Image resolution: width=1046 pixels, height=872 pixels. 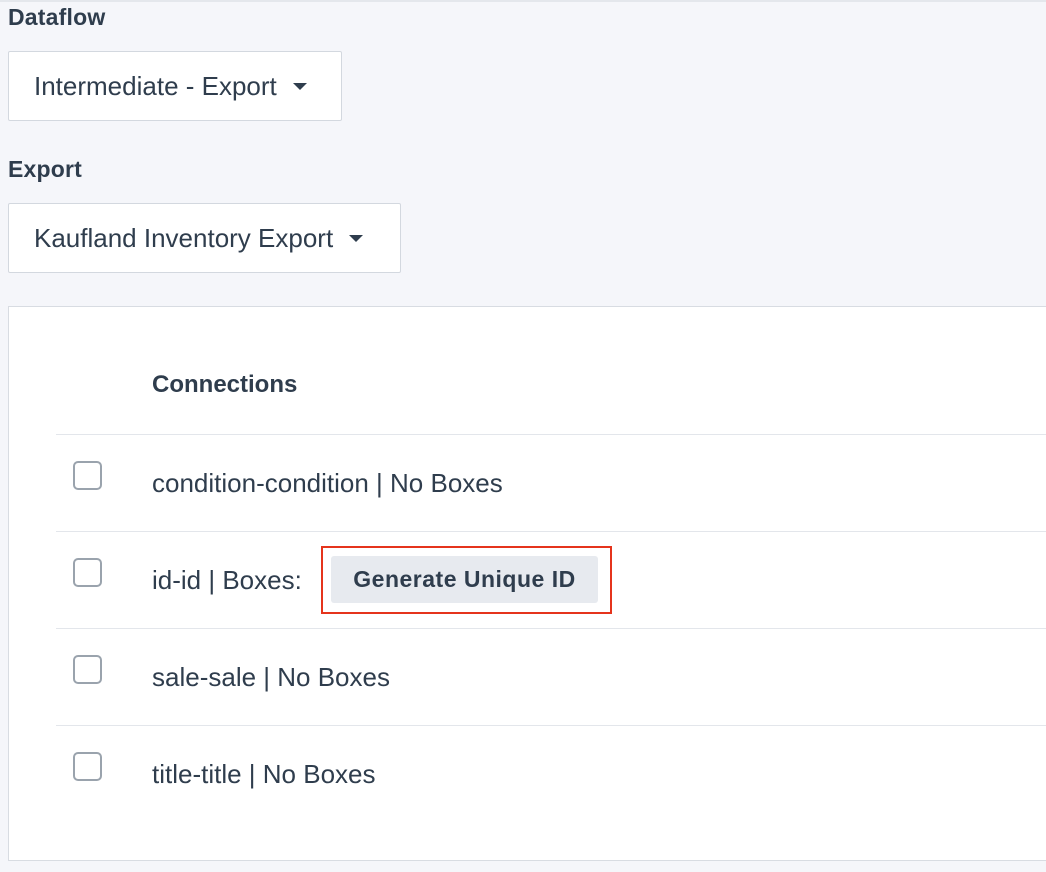 I want to click on export-select-value: Kaufland Inventory Export, so click(x=184, y=237).